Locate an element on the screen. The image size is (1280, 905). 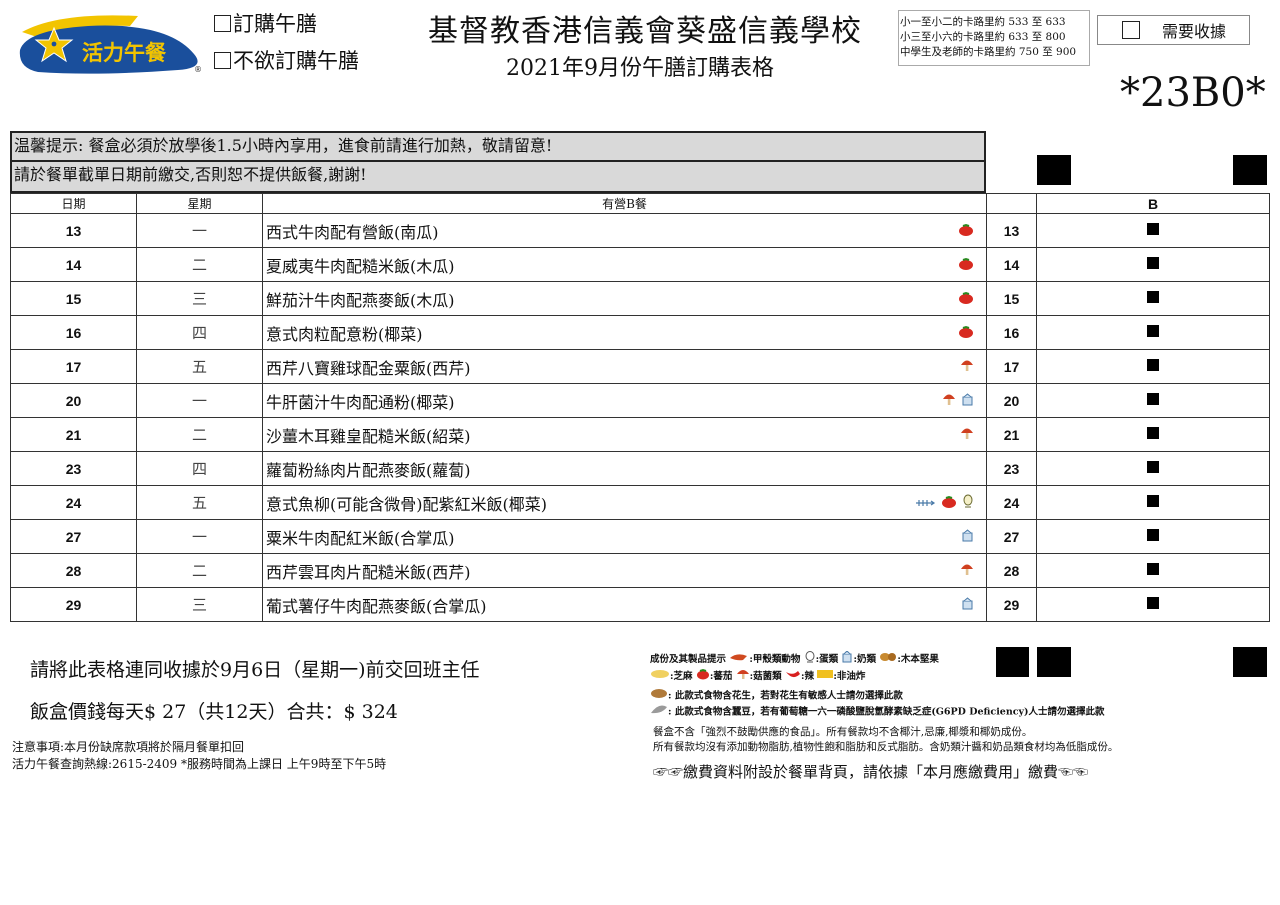
legend-title: 成份及其製品提示 is located at coordinates (688, 659).